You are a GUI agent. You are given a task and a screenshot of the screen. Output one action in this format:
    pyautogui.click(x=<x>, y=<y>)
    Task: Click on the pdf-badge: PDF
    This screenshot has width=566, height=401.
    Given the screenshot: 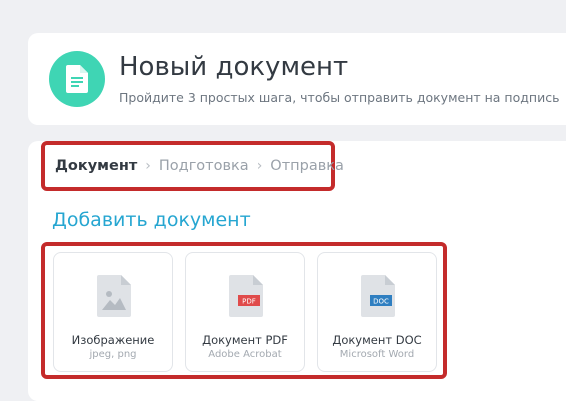 What is the action you would take?
    pyautogui.click(x=249, y=302)
    